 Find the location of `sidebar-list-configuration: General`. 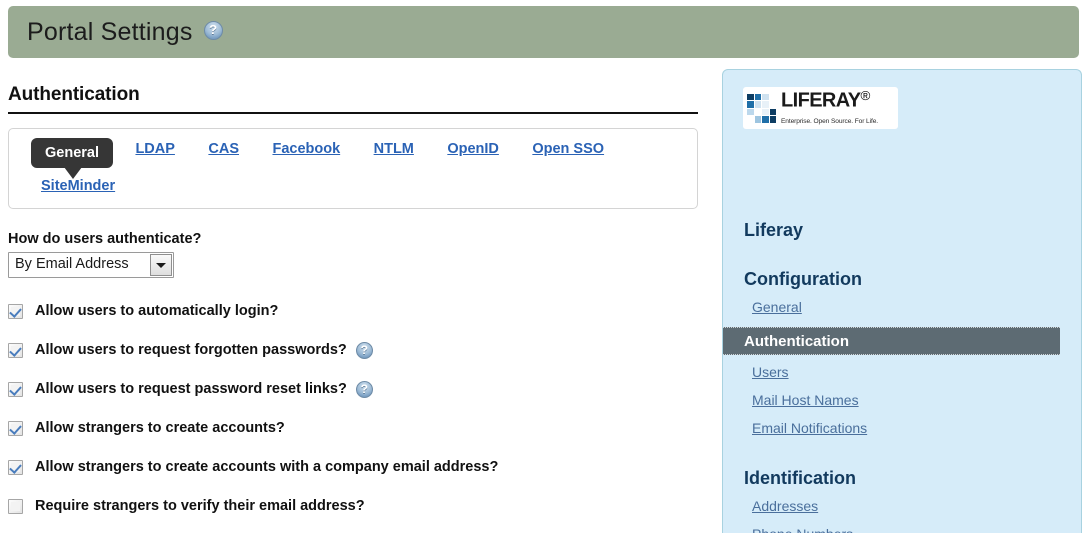

sidebar-list-configuration: General is located at coordinates (902, 308).